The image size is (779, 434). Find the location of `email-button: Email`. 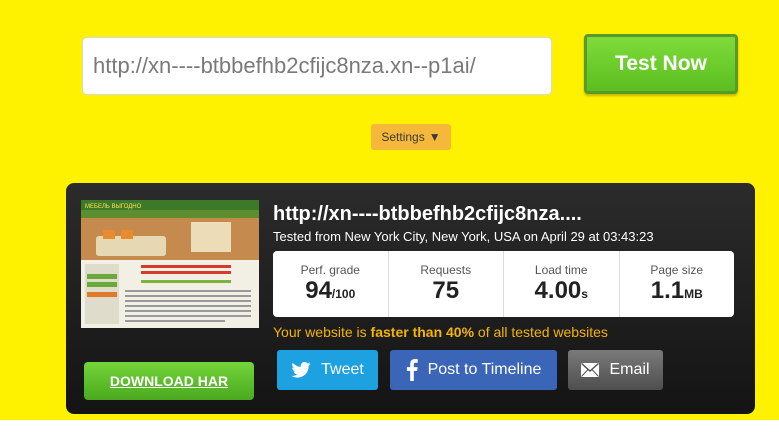

email-button: Email is located at coordinates (615, 370).